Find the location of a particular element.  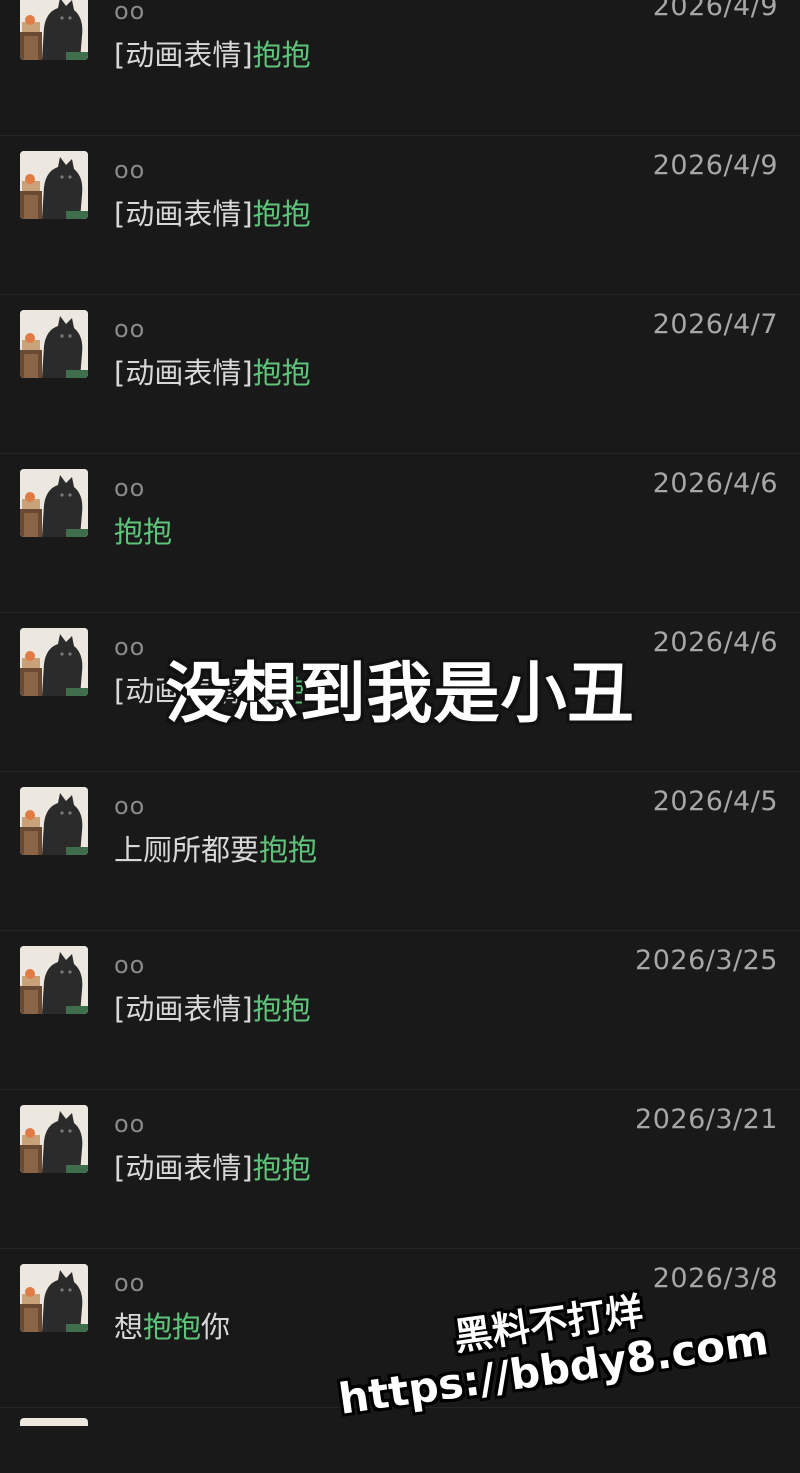

message-date: 2026/3/25 is located at coordinates (706, 960).